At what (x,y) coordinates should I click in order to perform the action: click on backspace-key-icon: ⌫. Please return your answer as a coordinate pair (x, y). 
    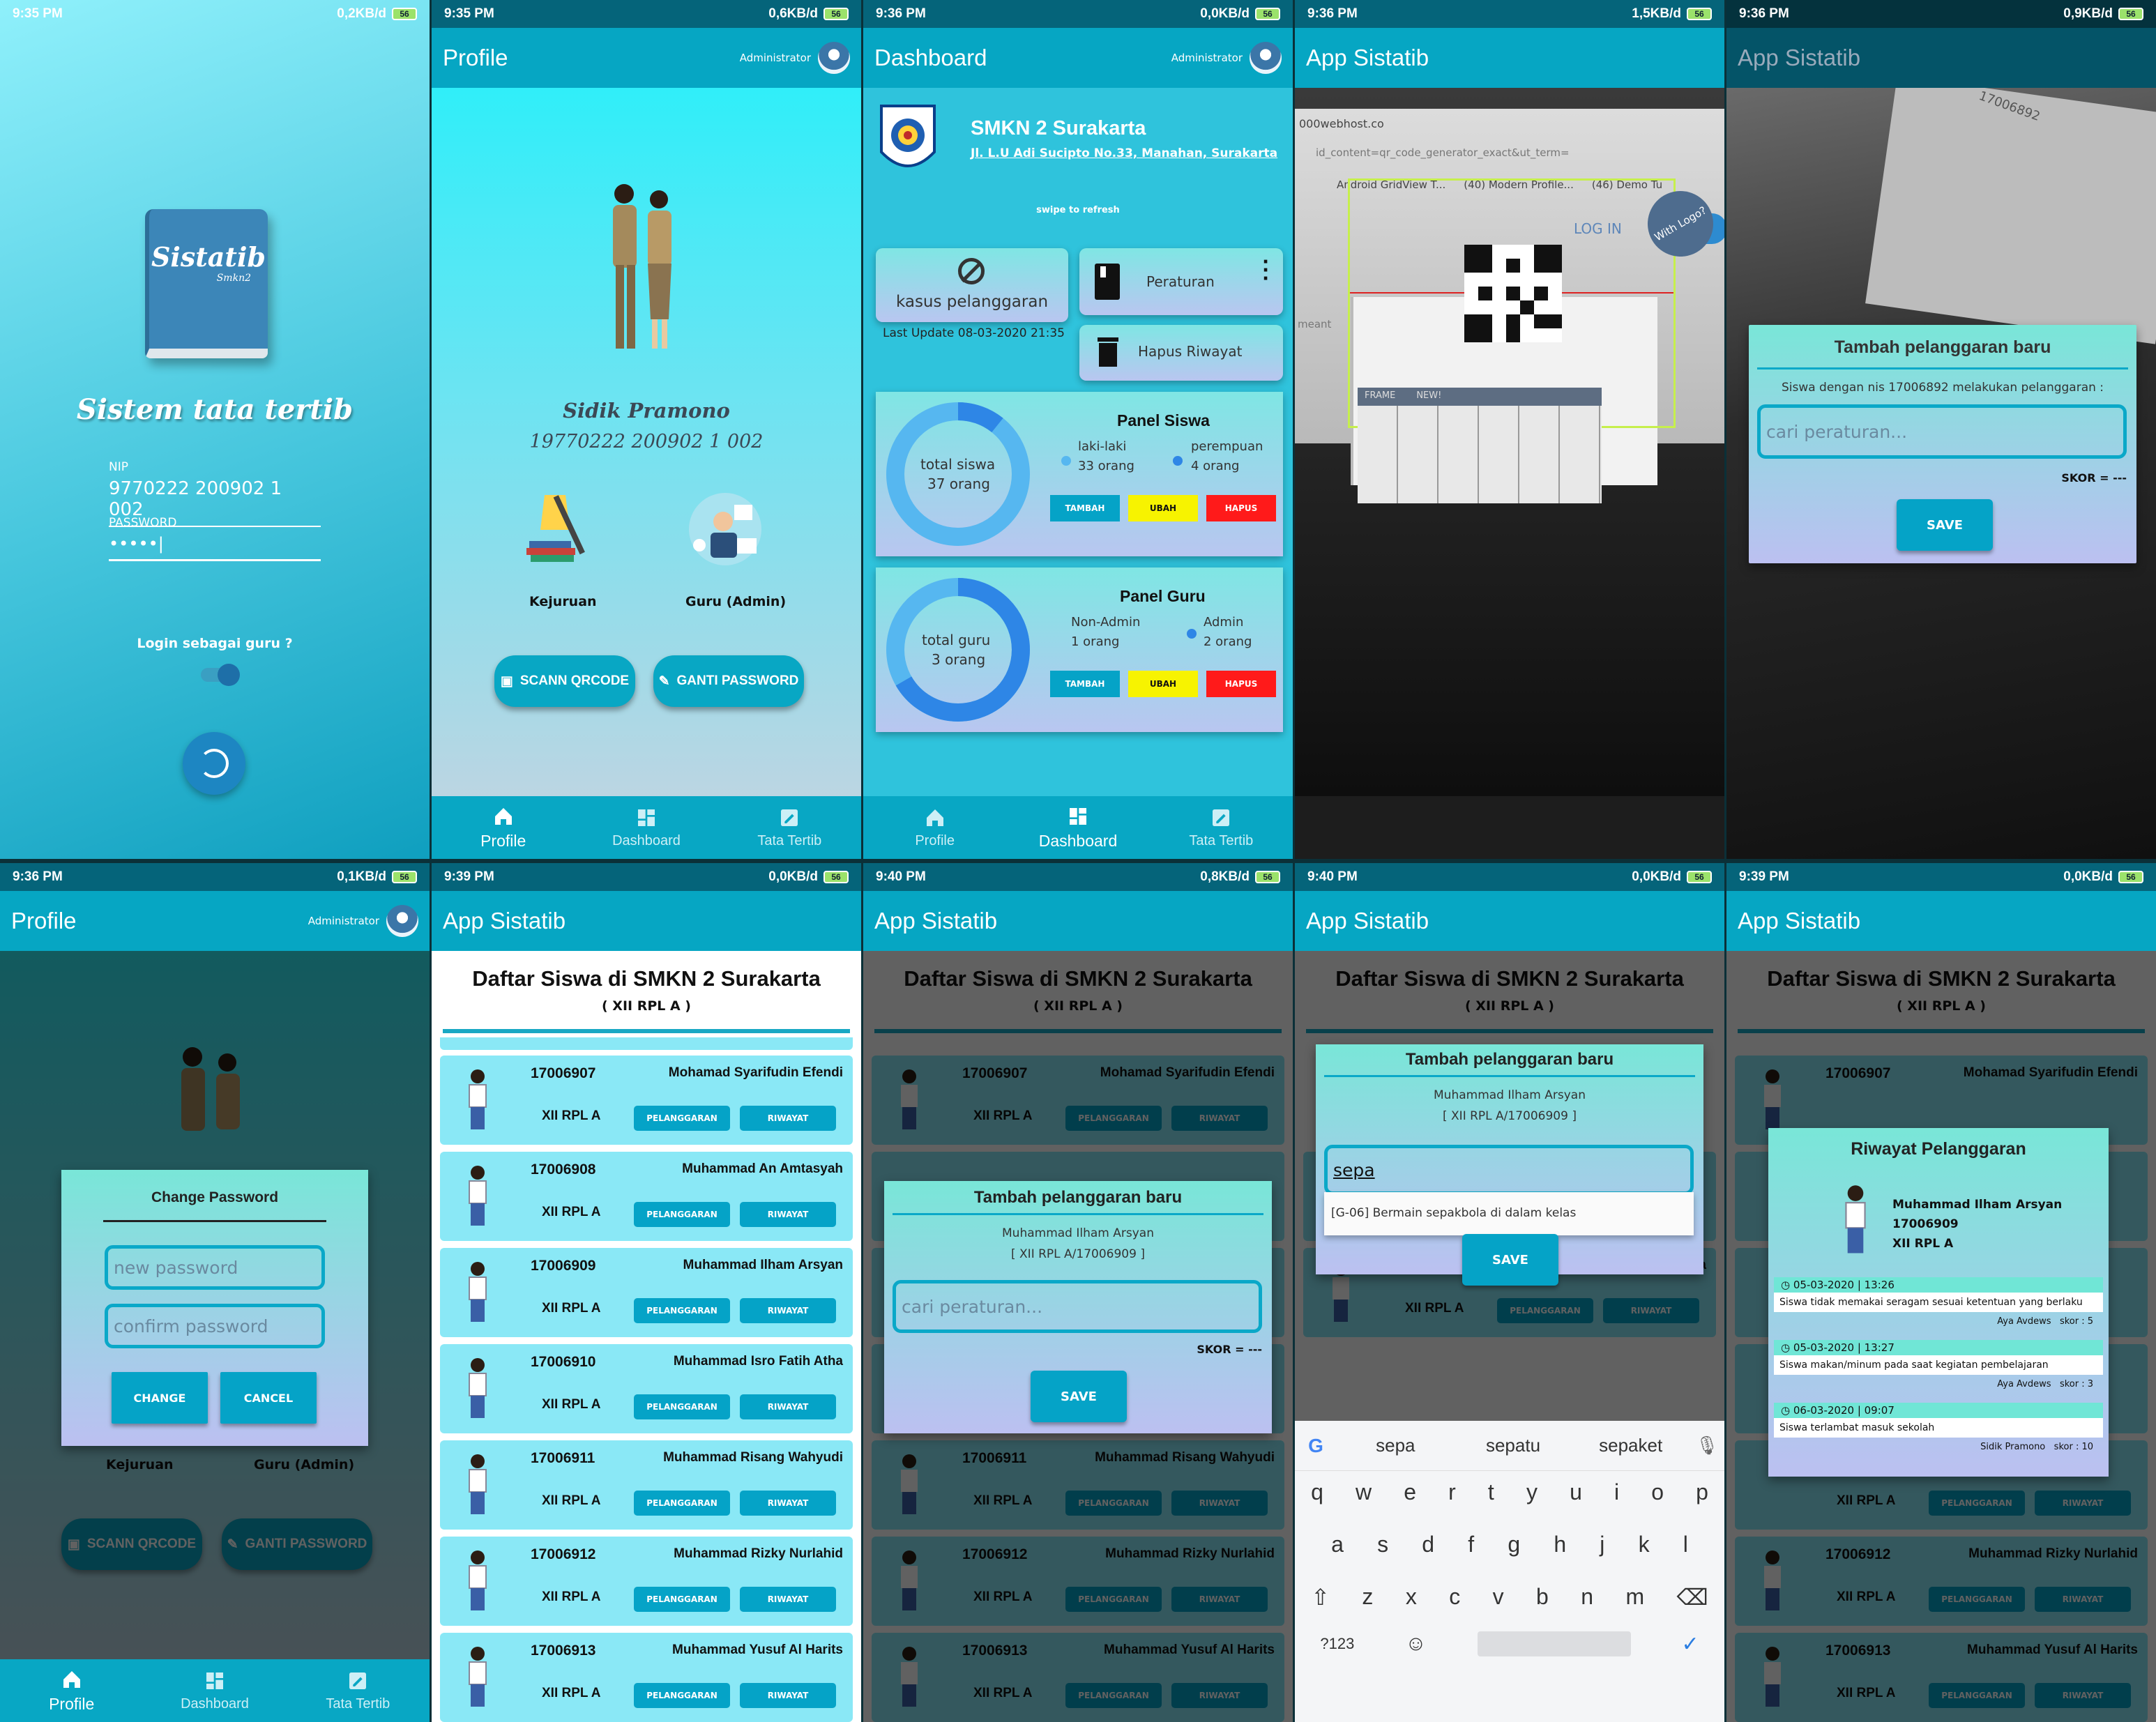
    Looking at the image, I should click on (1692, 1597).